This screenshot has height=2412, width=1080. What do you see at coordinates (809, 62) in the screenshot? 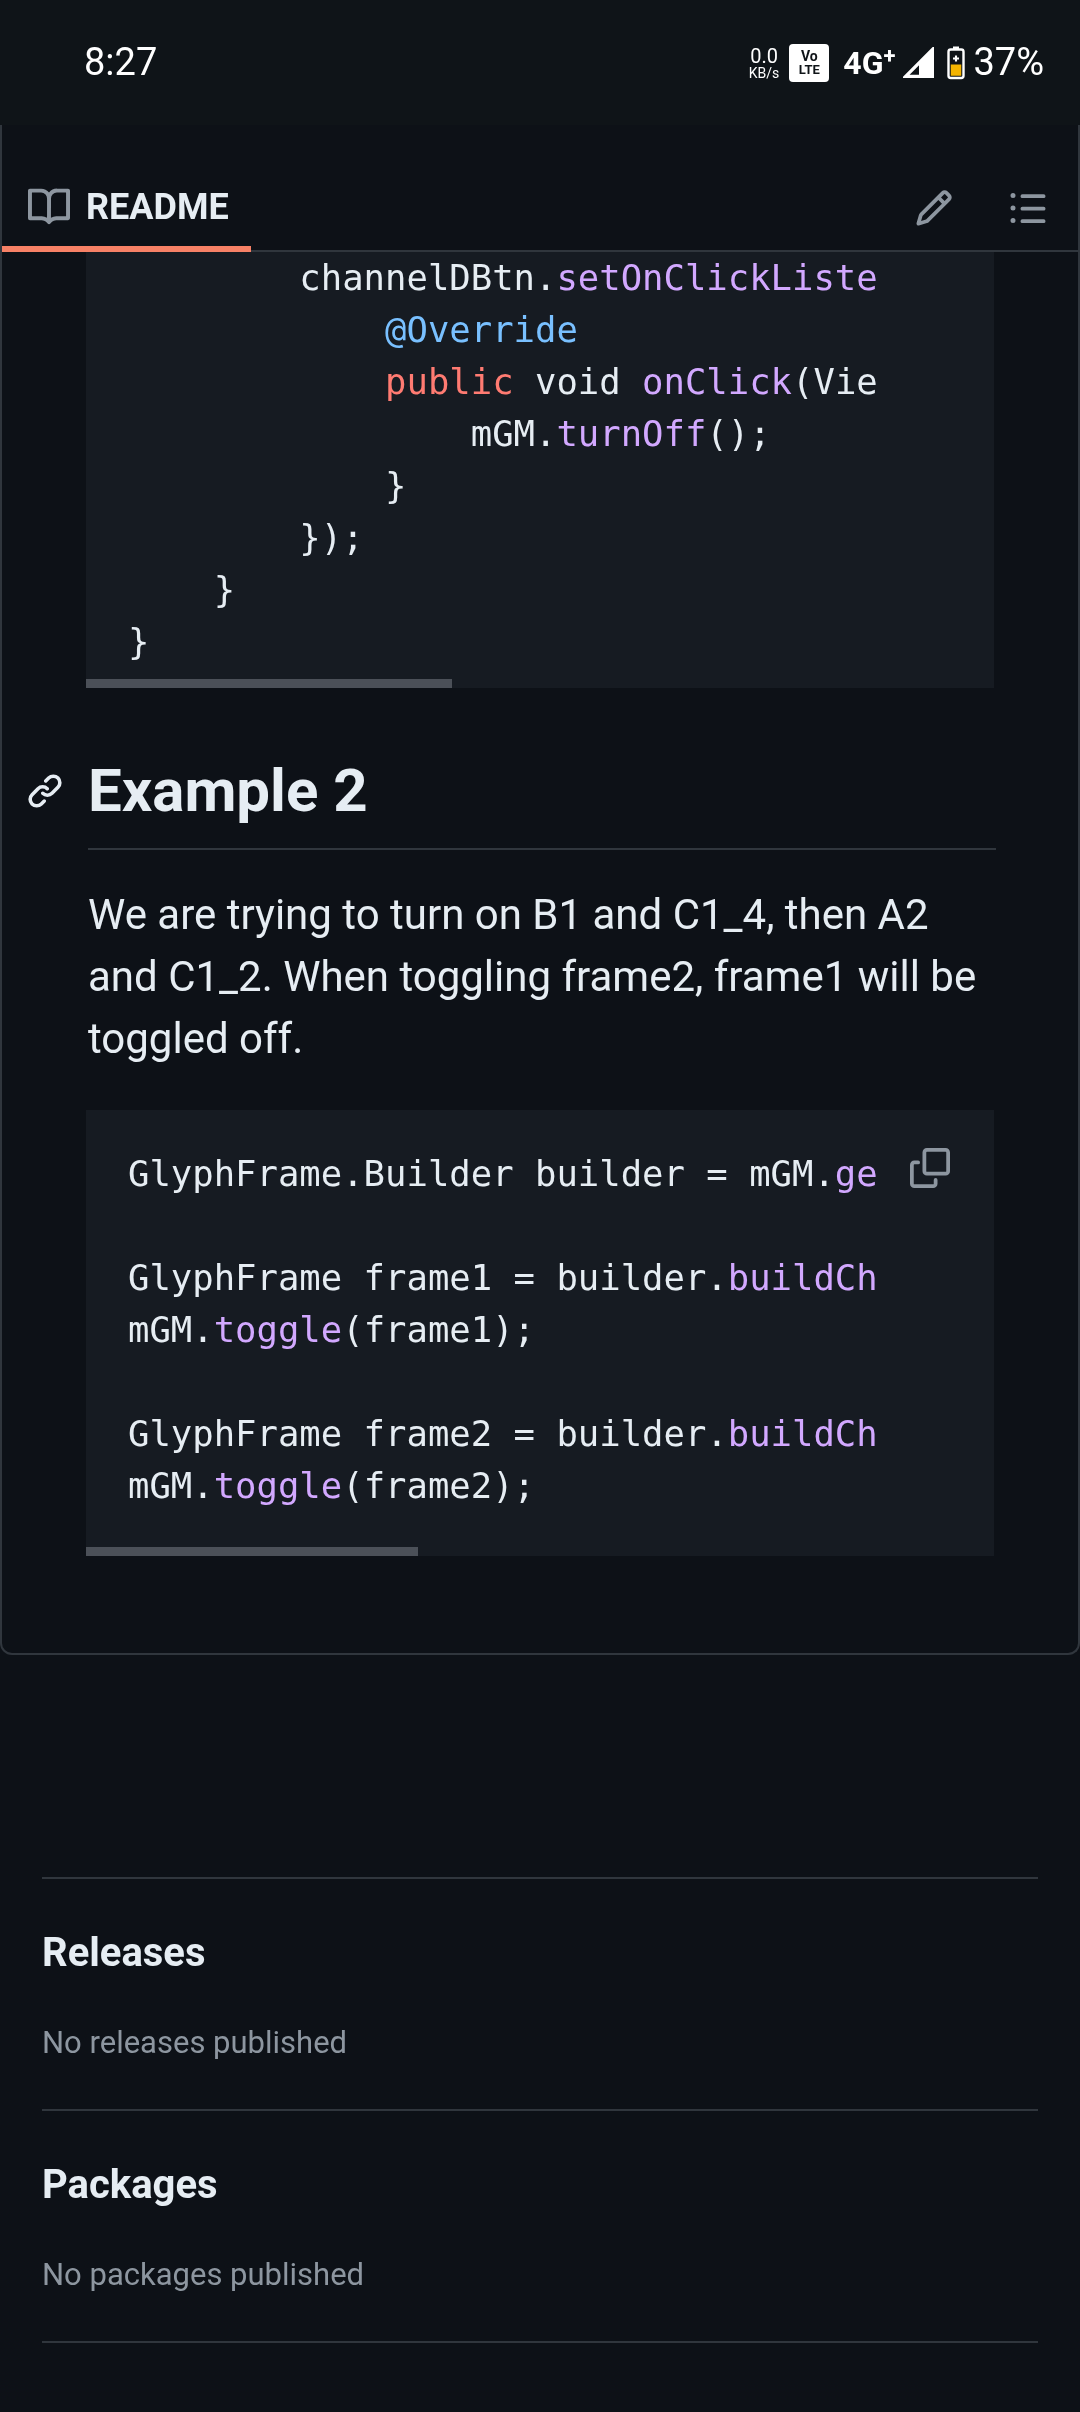
I see `volte-icon: Vo LTE` at bounding box center [809, 62].